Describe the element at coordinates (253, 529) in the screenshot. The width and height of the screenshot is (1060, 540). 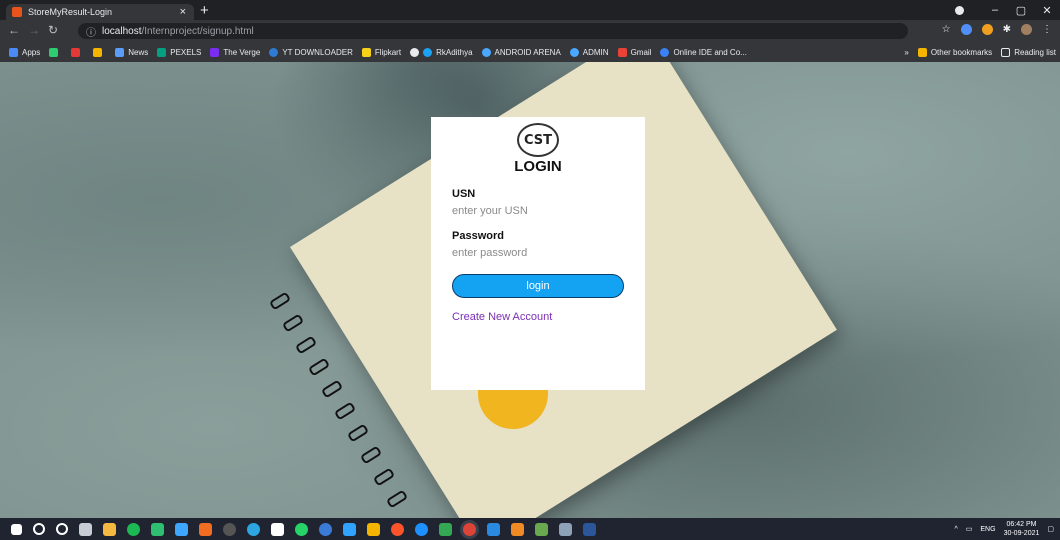
I see `telegram-icon` at that location.